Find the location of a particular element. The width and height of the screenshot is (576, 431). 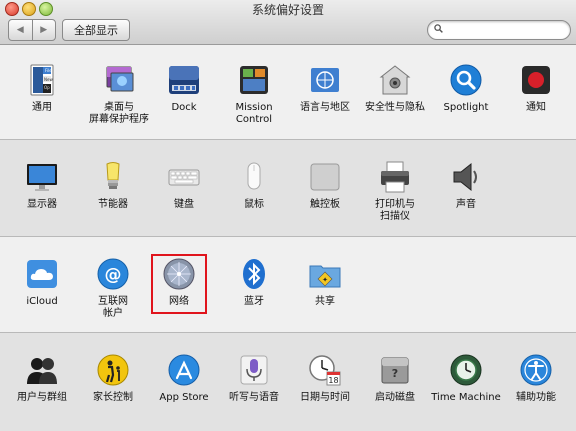

security-privacy-icon is located at coordinates (395, 80).